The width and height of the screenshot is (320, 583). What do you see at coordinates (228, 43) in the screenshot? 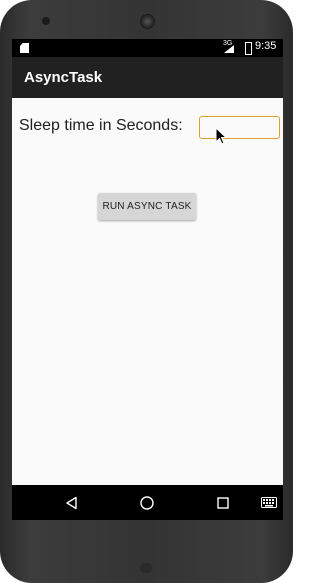
I see `signal-label: 3G` at bounding box center [228, 43].